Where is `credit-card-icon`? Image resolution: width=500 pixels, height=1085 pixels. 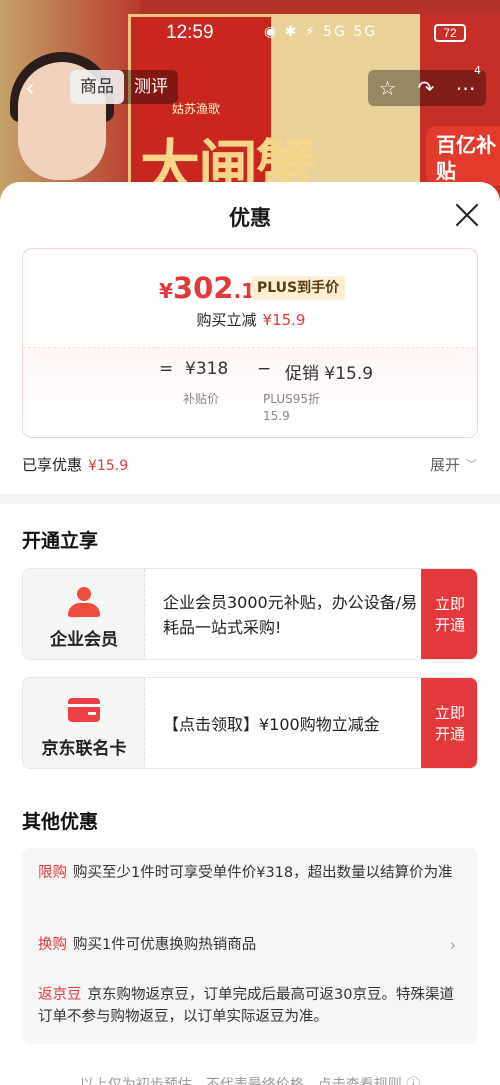
credit-card-icon is located at coordinates (84, 711).